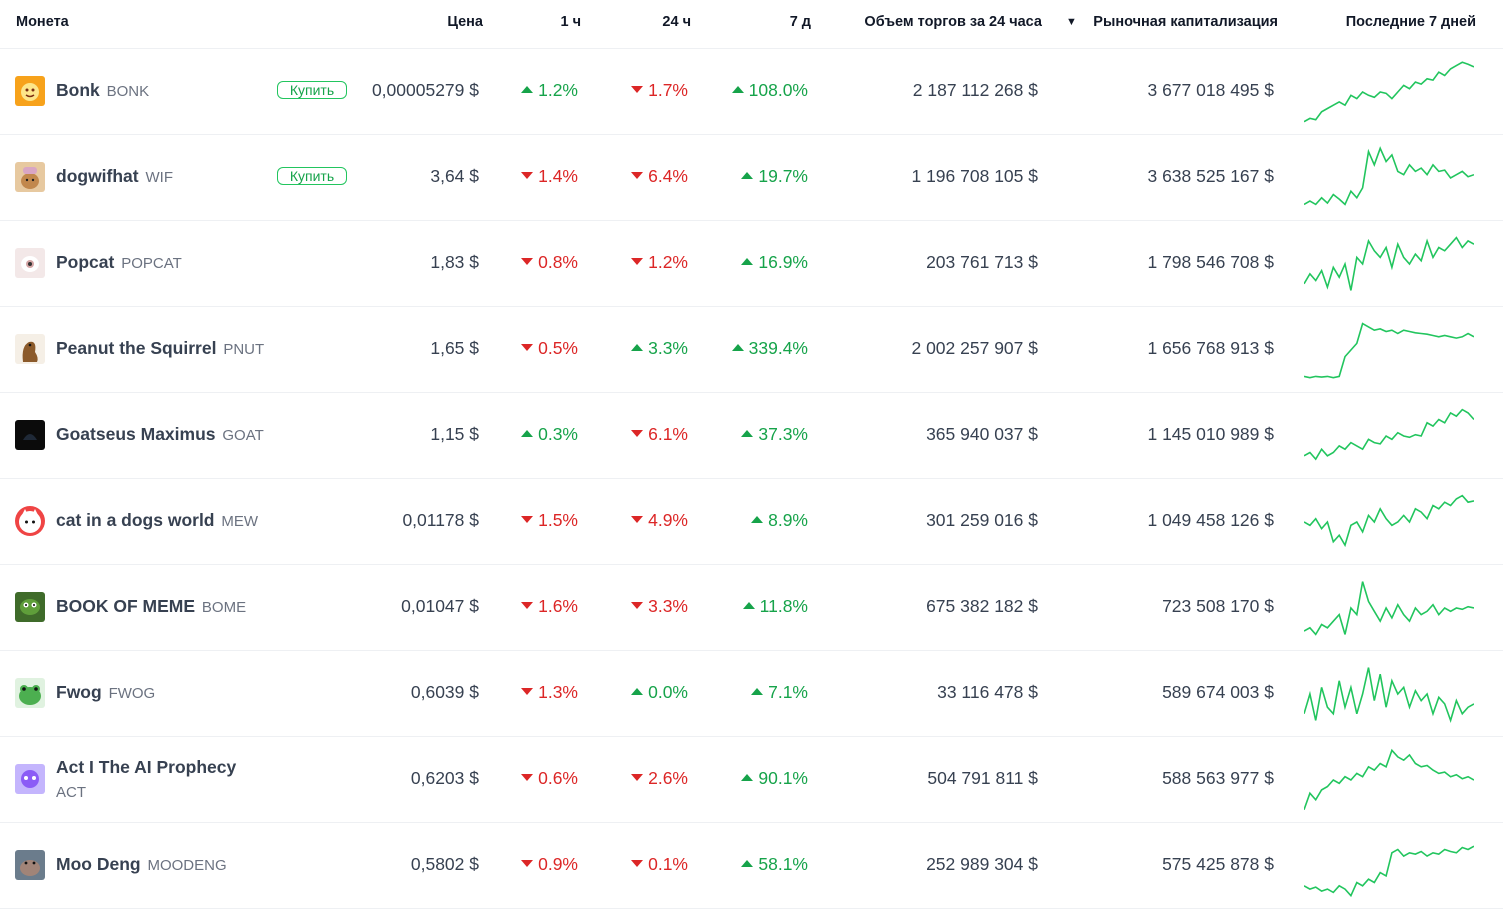 The image size is (1503, 909). What do you see at coordinates (42, 22) in the screenshot?
I see `col-coin: Монета` at bounding box center [42, 22].